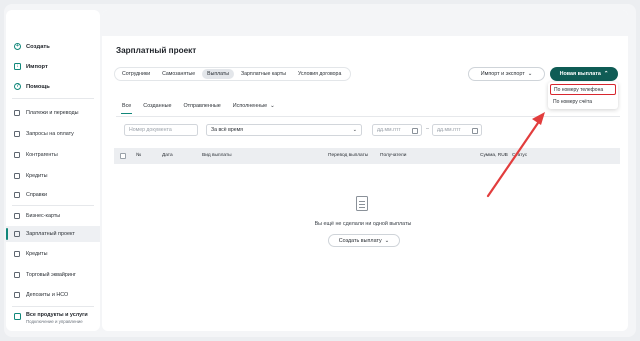 The image size is (640, 341). I want to click on payments-icon, so click(17, 113).